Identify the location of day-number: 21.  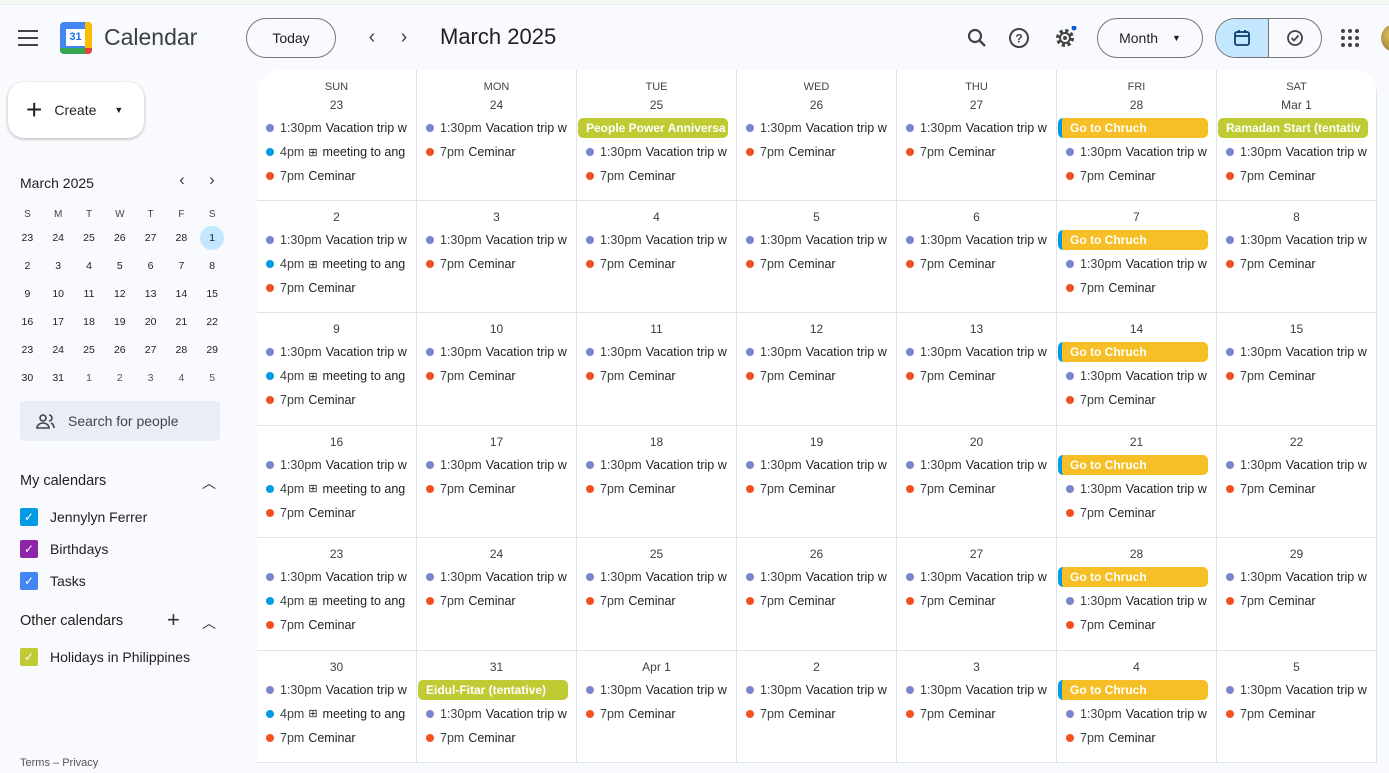
(1136, 444).